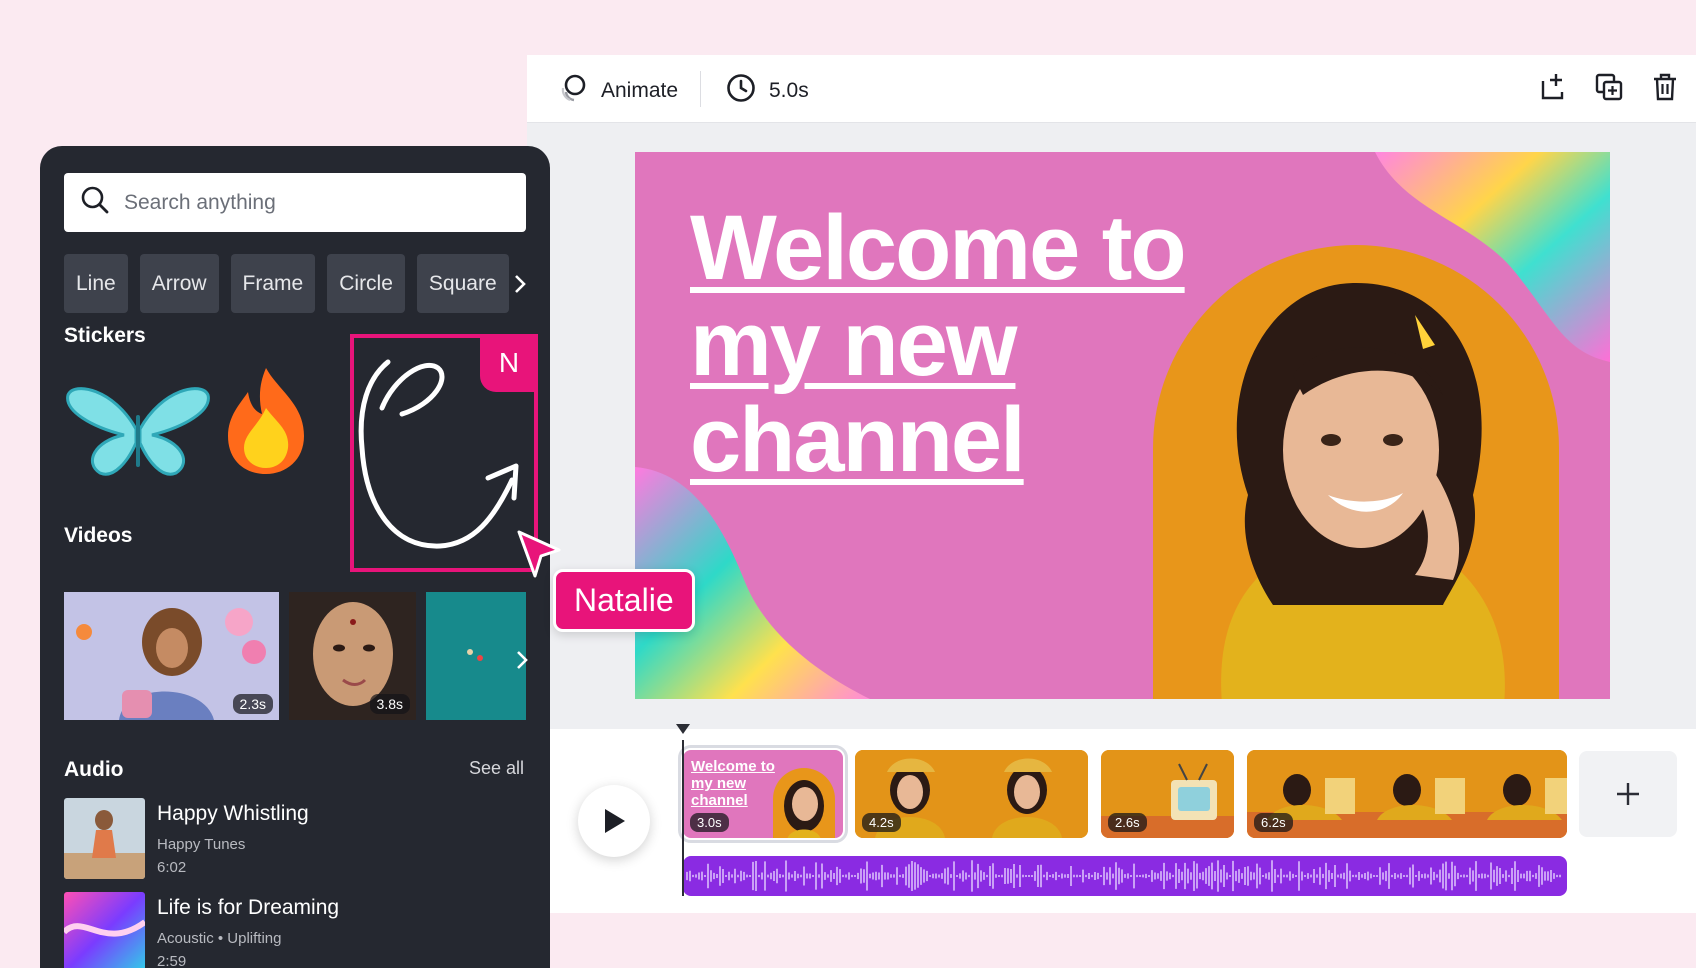 Image resolution: width=1696 pixels, height=968 pixels. What do you see at coordinates (1356, 472) in the screenshot?
I see `portrait-photo` at bounding box center [1356, 472].